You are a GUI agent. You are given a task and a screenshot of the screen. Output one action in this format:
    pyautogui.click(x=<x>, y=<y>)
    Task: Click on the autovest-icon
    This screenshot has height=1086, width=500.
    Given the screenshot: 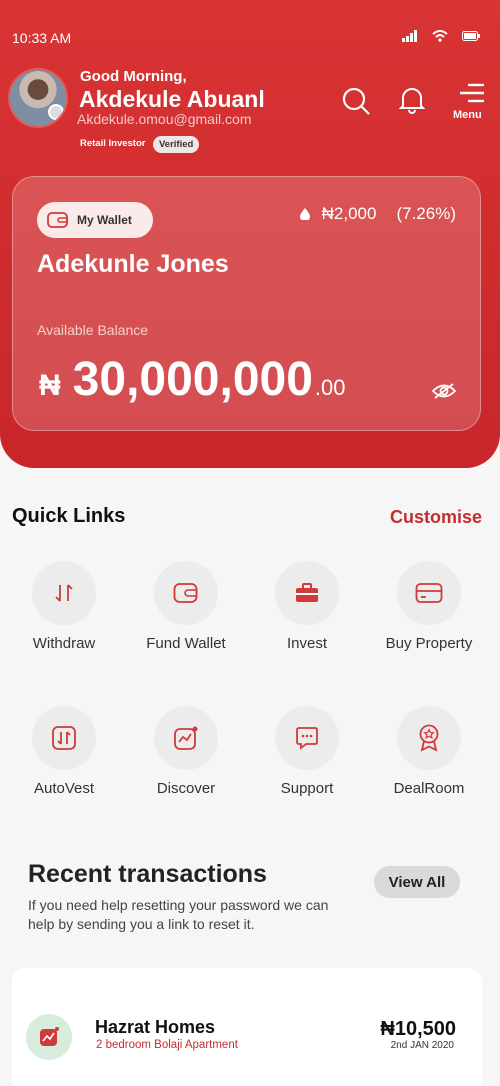 What is the action you would take?
    pyautogui.click(x=64, y=738)
    